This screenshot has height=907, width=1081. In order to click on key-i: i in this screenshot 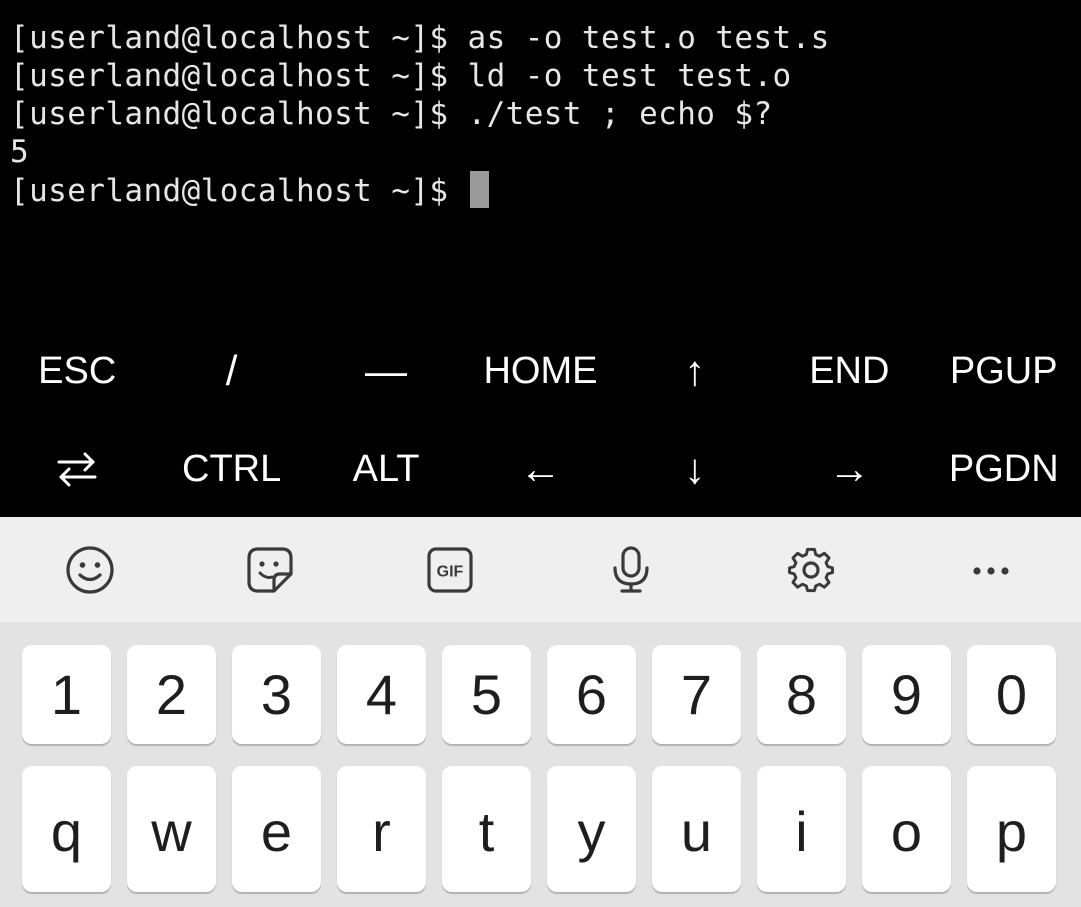, I will do `click(801, 829)`.